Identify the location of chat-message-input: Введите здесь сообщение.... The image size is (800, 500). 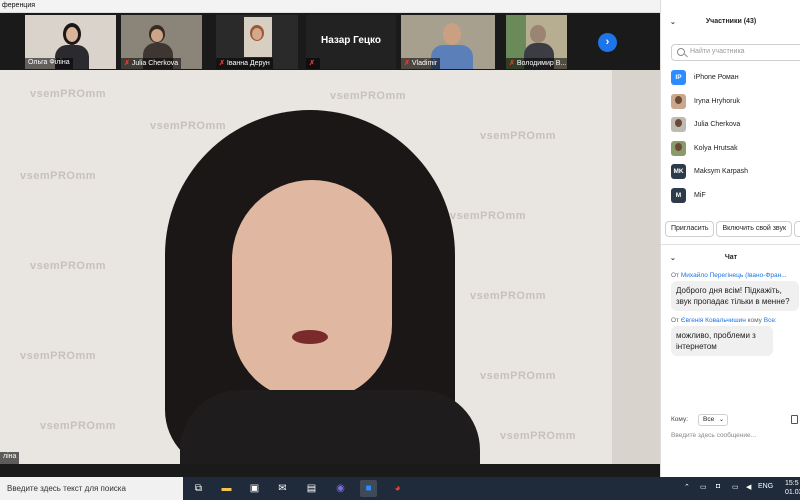
(735, 438).